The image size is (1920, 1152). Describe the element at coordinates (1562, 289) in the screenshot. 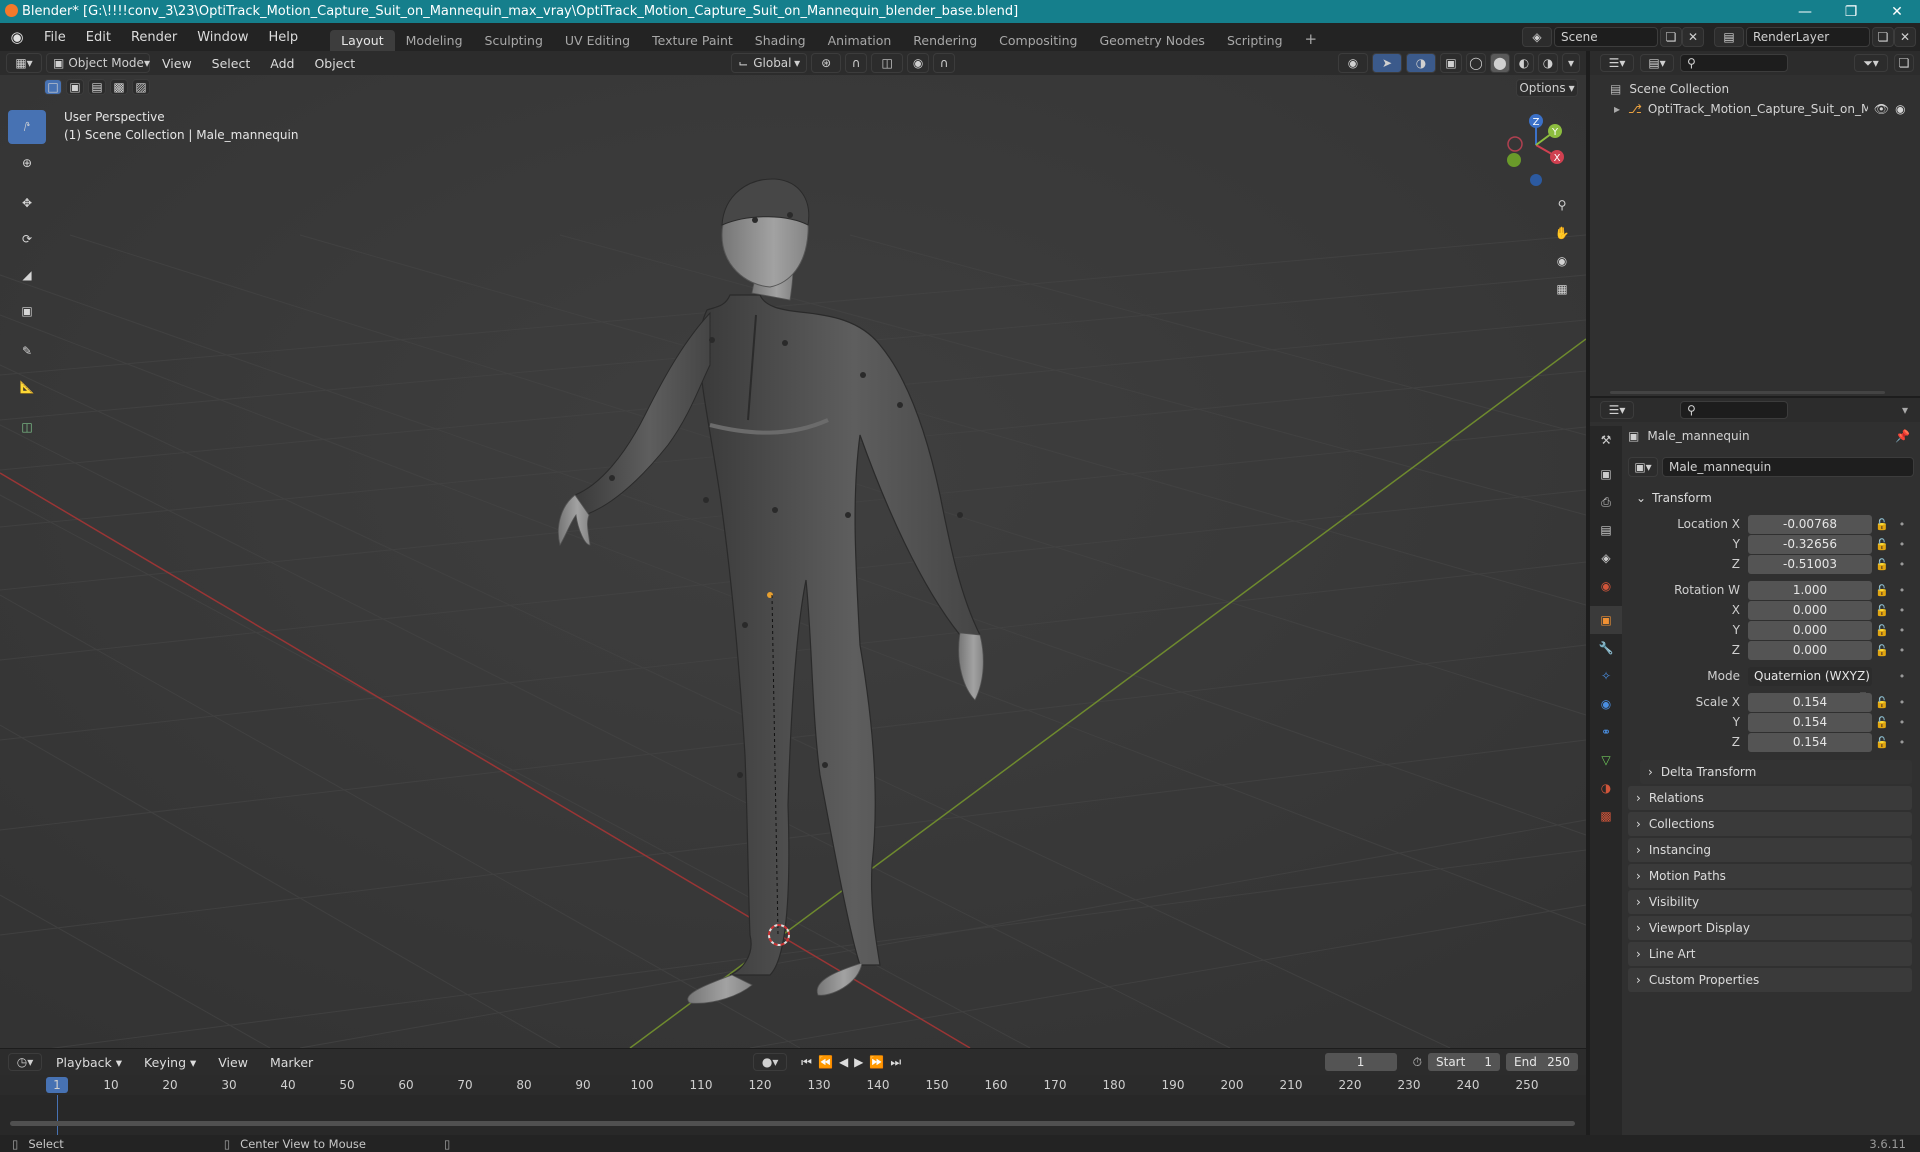

I see `ortho-grid-icon: ▦` at that location.